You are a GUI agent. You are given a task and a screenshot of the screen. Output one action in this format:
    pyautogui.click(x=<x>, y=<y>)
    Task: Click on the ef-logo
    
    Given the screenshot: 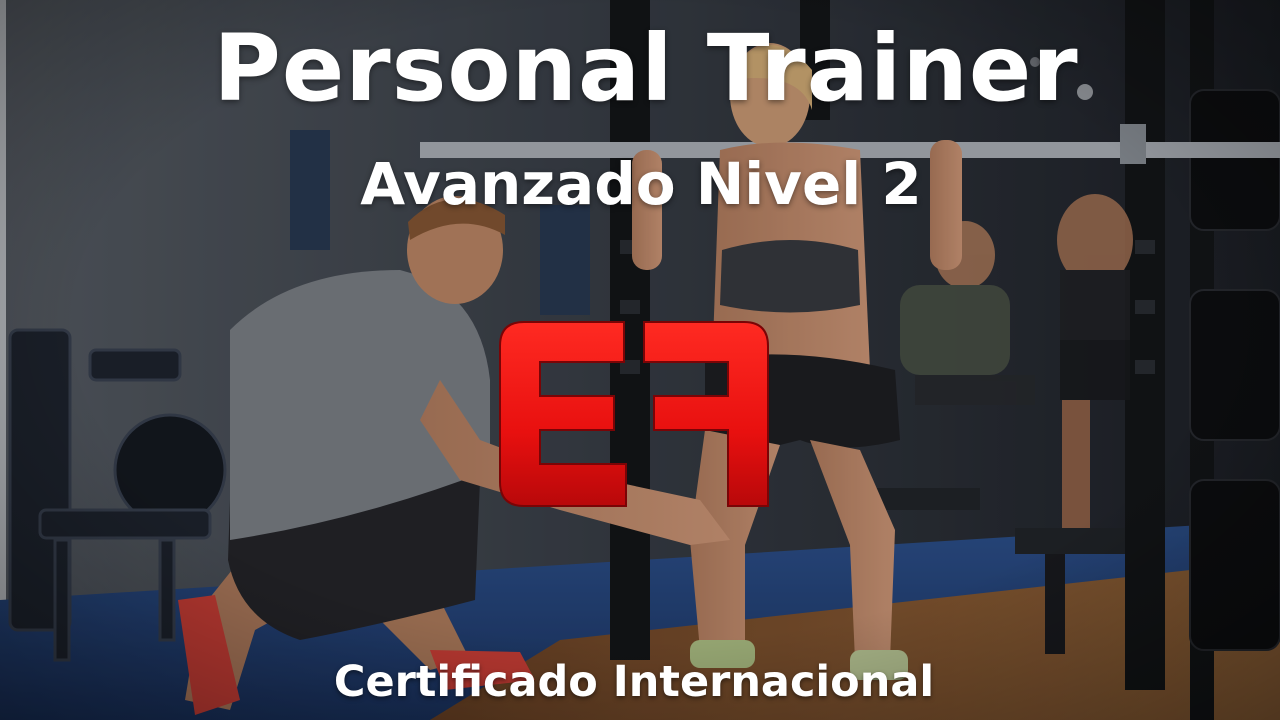 What is the action you would take?
    pyautogui.click(x=634, y=414)
    